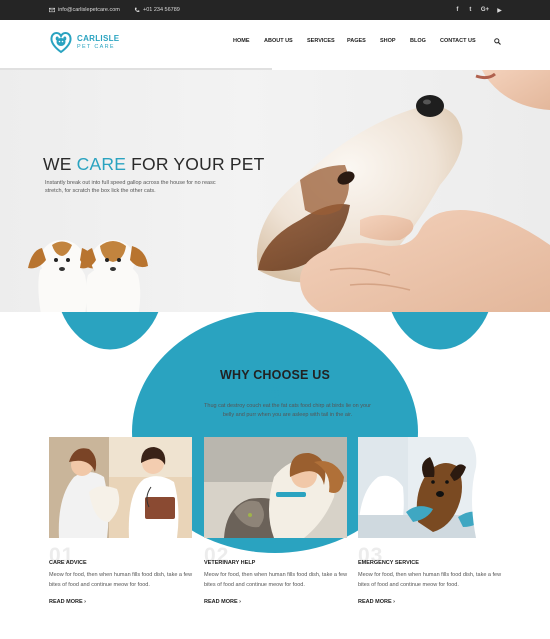 This screenshot has width=550, height=639. Describe the element at coordinates (278, 41) in the screenshot. I see `nav-about-us: ABOUT US` at that location.